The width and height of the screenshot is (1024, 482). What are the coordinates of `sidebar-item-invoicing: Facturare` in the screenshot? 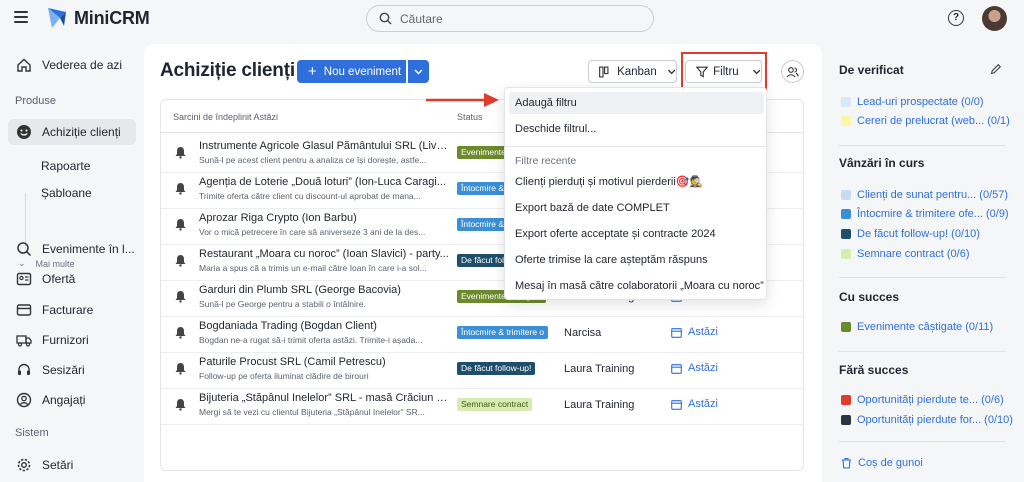 It's located at (72, 310).